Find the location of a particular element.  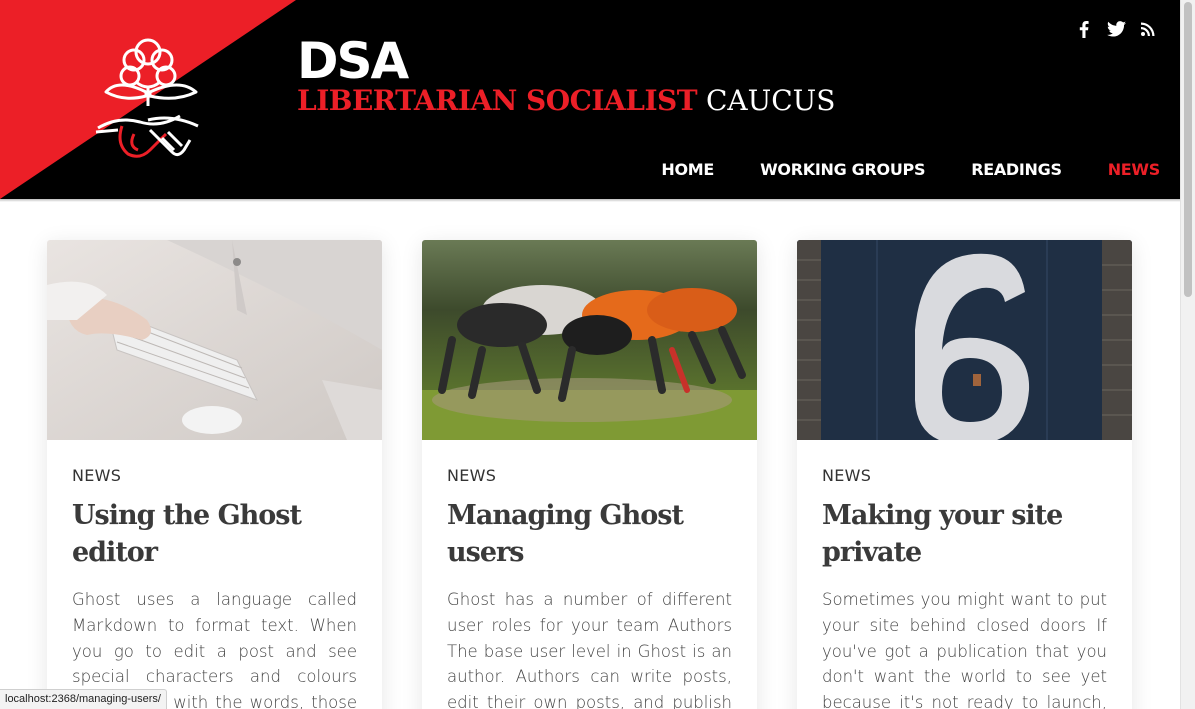

card-title: Using the Ghost editor is located at coordinates (214, 534).